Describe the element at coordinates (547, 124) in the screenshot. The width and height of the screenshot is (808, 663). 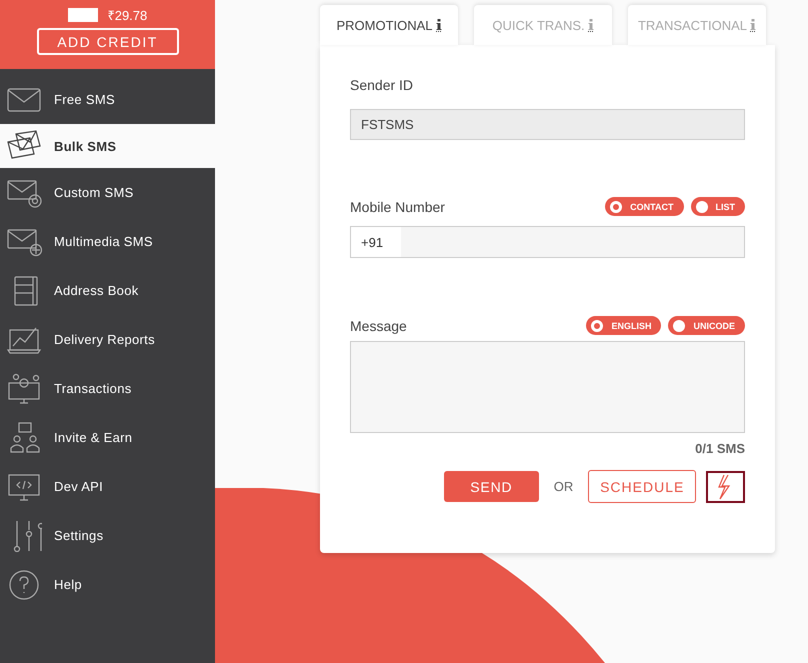
I see `sender-id-field: FSTSMS` at that location.